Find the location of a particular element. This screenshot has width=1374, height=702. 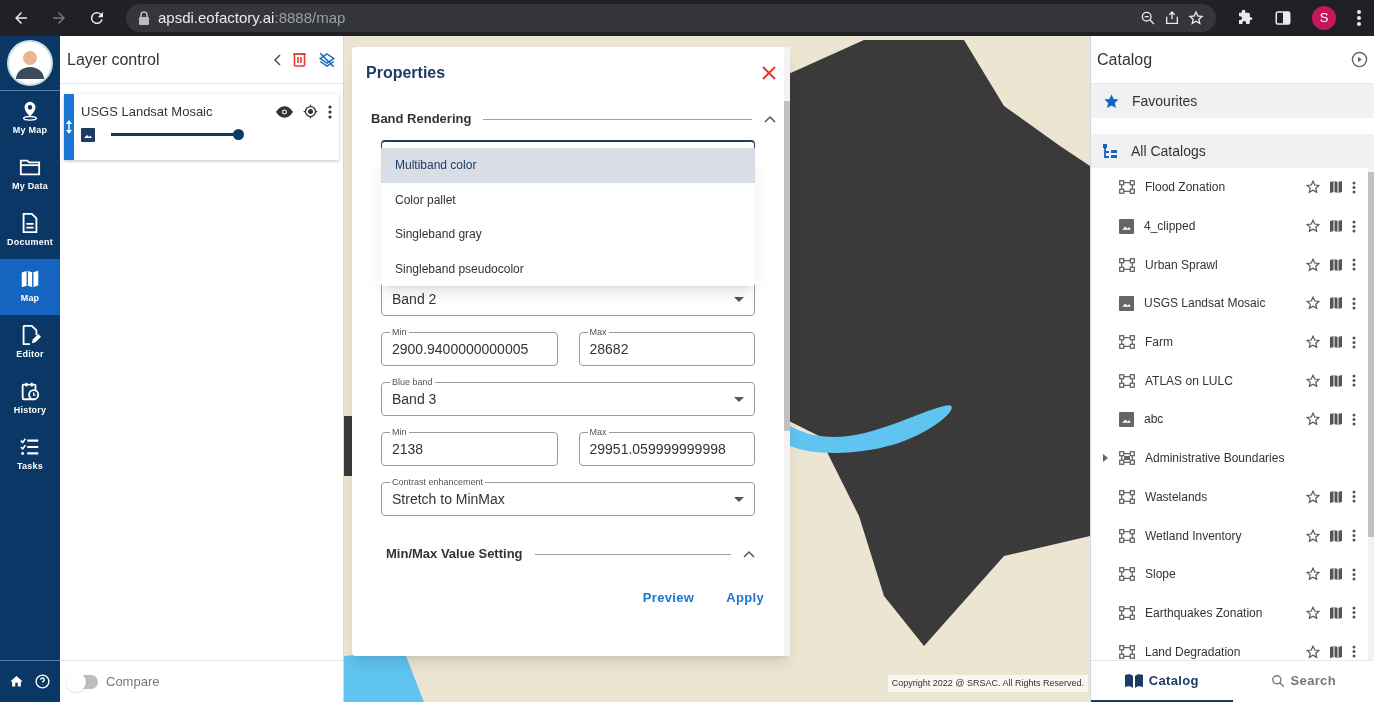

nav-item: My Map is located at coordinates (30, 119).